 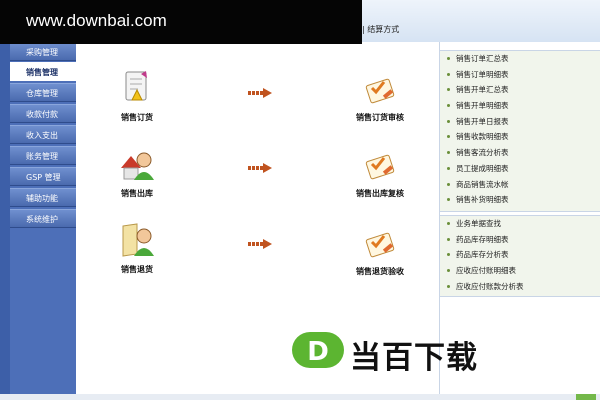 What do you see at coordinates (137, 269) in the screenshot?
I see `sales-return-label: 销售退货` at bounding box center [137, 269].